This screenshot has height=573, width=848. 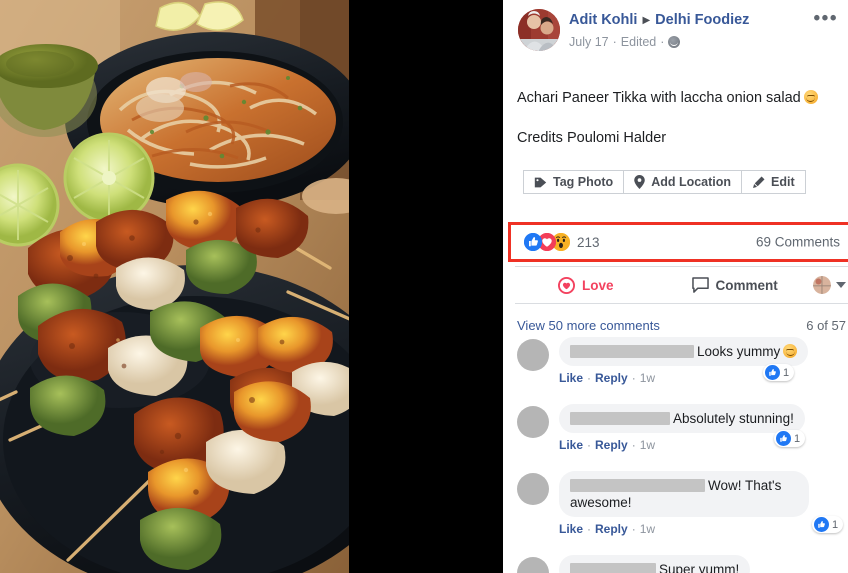 I want to click on comment-bubble: Absolutely stunning!, so click(x=682, y=418).